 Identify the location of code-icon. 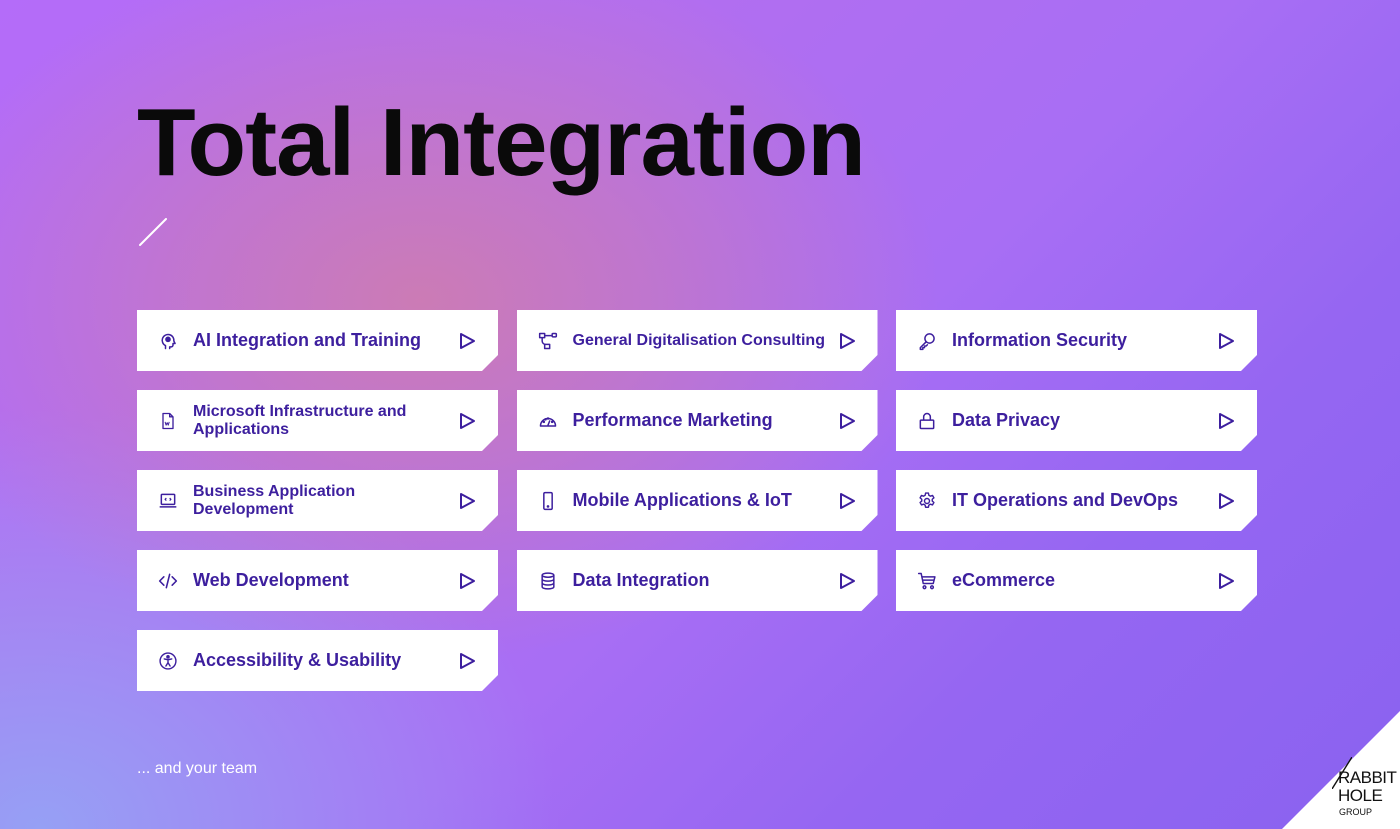
(168, 581).